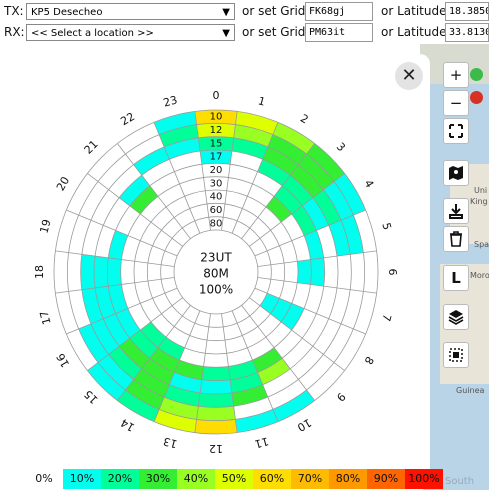 The height and width of the screenshot is (490, 489). I want to click on legend-item: 40%, so click(196, 479).